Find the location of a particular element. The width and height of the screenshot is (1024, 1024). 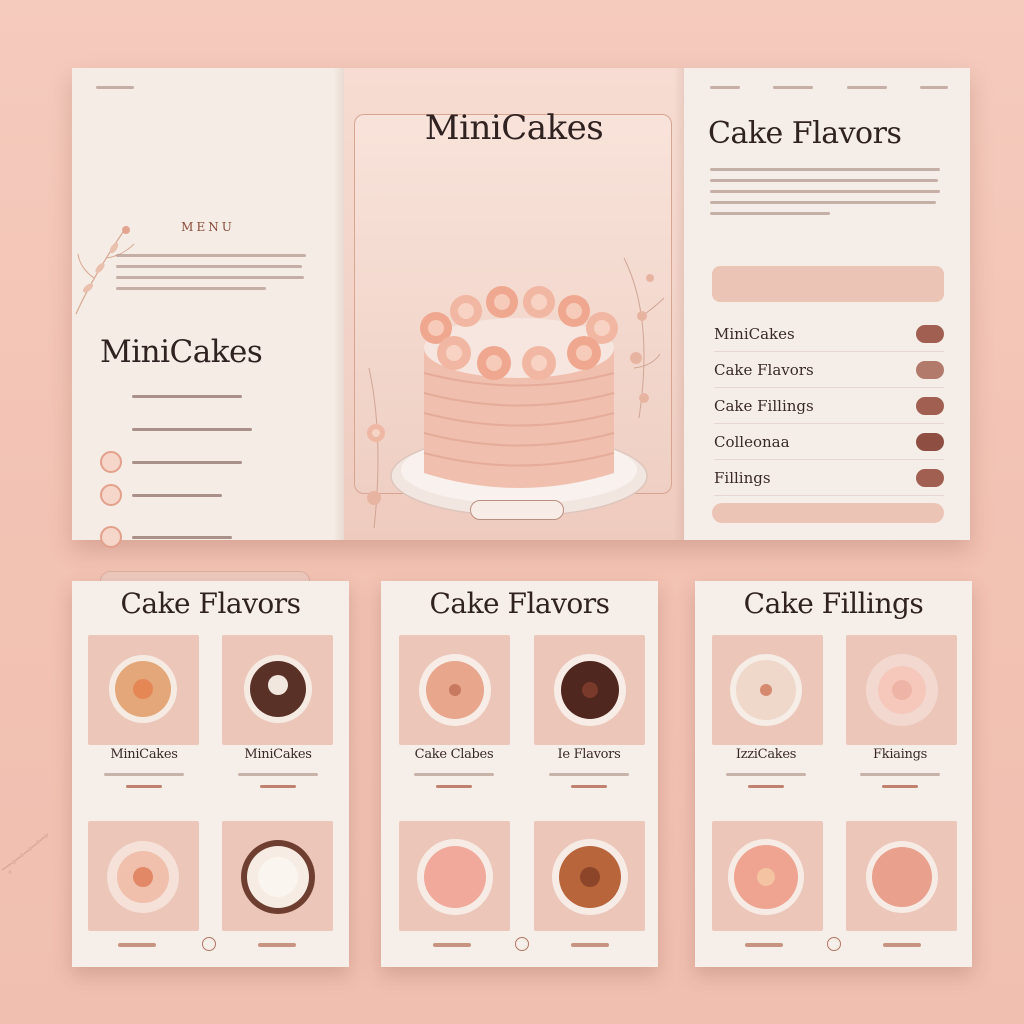

list-item: MiniCakes is located at coordinates (829, 334).